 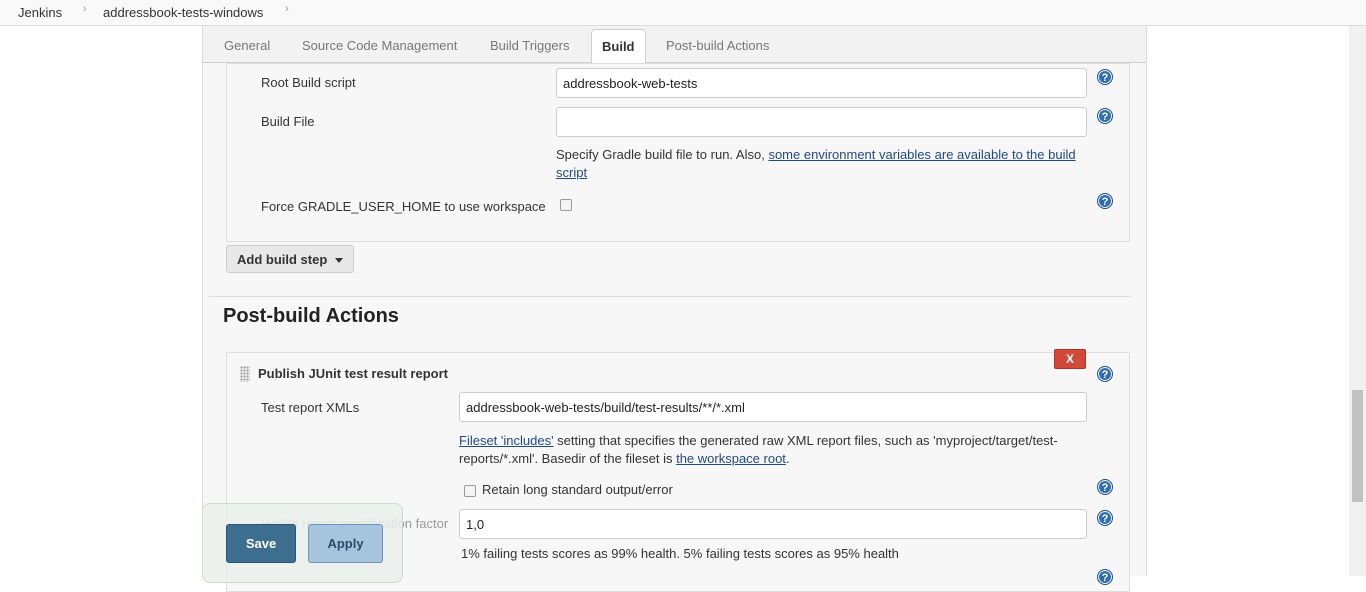 What do you see at coordinates (1357, 446) in the screenshot?
I see `scrollbar-thumb` at bounding box center [1357, 446].